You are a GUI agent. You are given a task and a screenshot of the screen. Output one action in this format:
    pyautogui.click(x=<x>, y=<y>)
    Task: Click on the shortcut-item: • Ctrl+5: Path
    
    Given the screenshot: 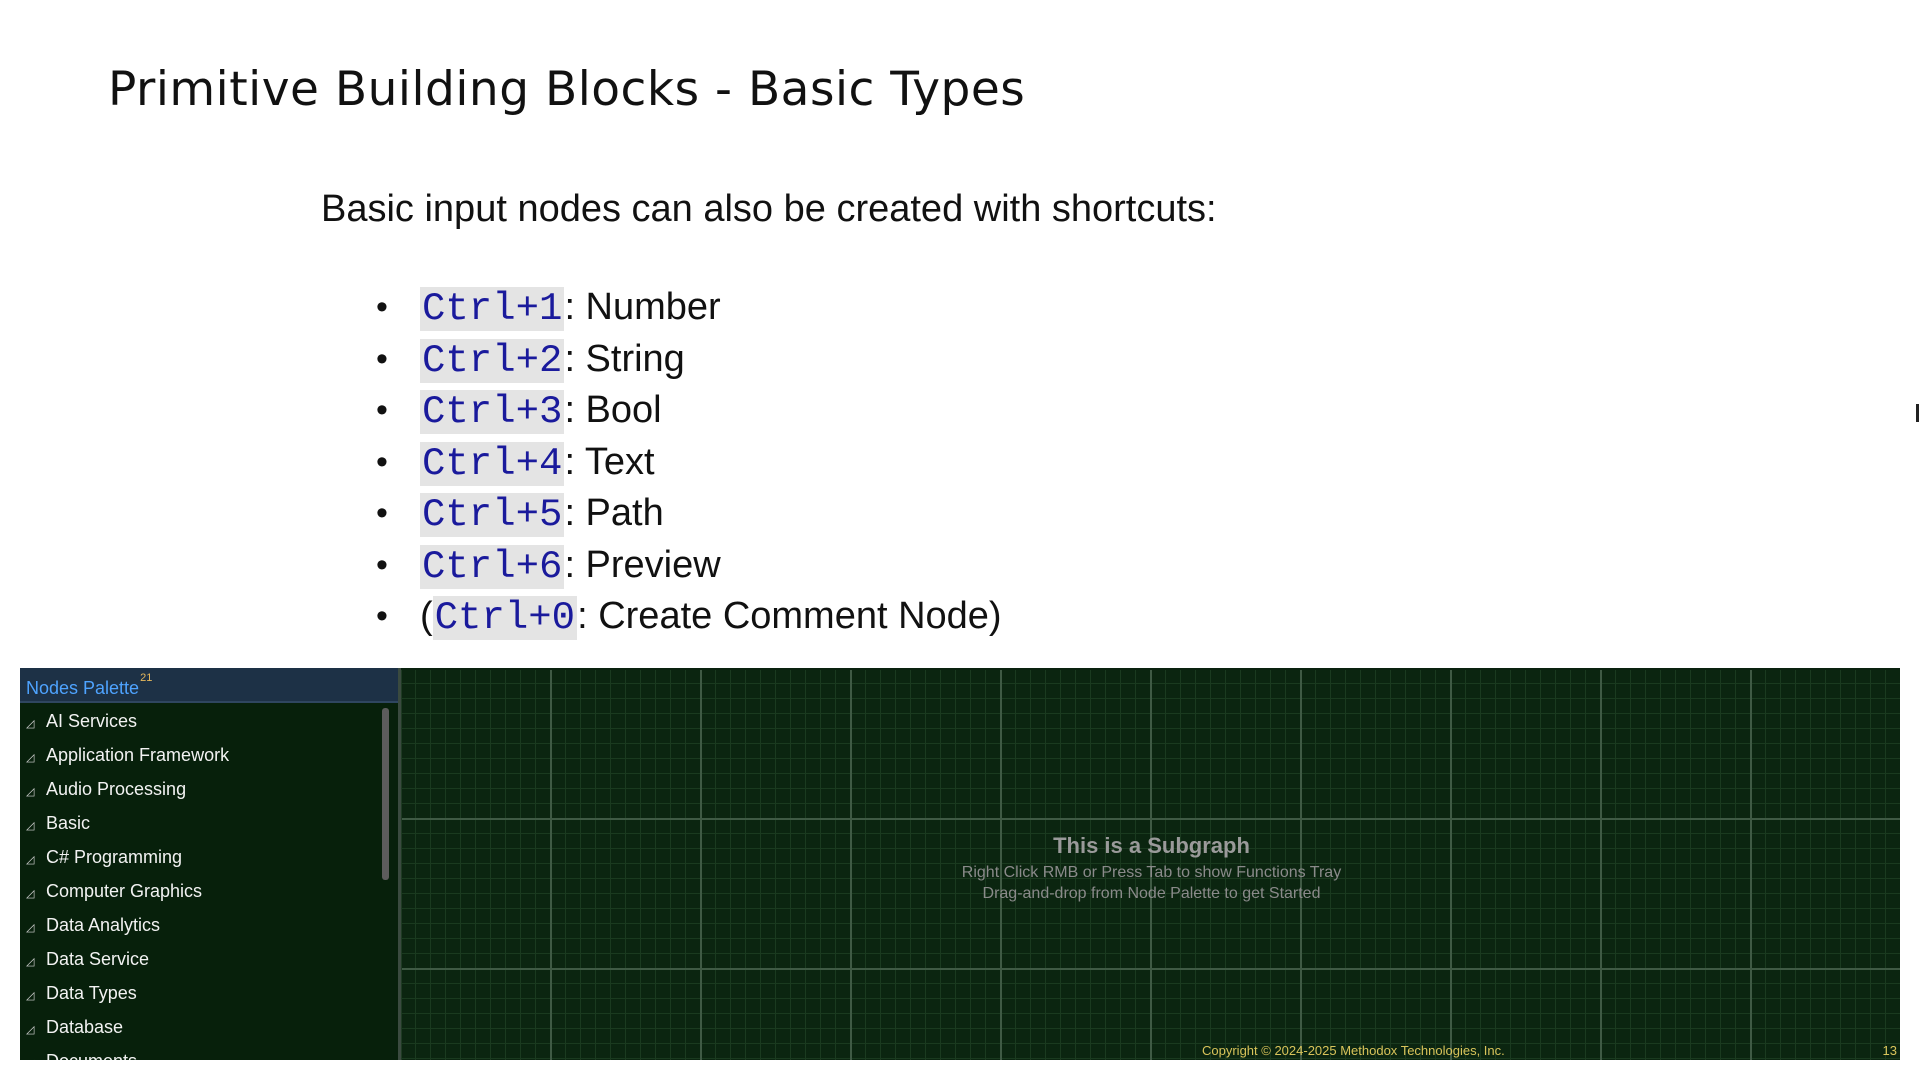 What is the action you would take?
    pyautogui.click(x=689, y=514)
    